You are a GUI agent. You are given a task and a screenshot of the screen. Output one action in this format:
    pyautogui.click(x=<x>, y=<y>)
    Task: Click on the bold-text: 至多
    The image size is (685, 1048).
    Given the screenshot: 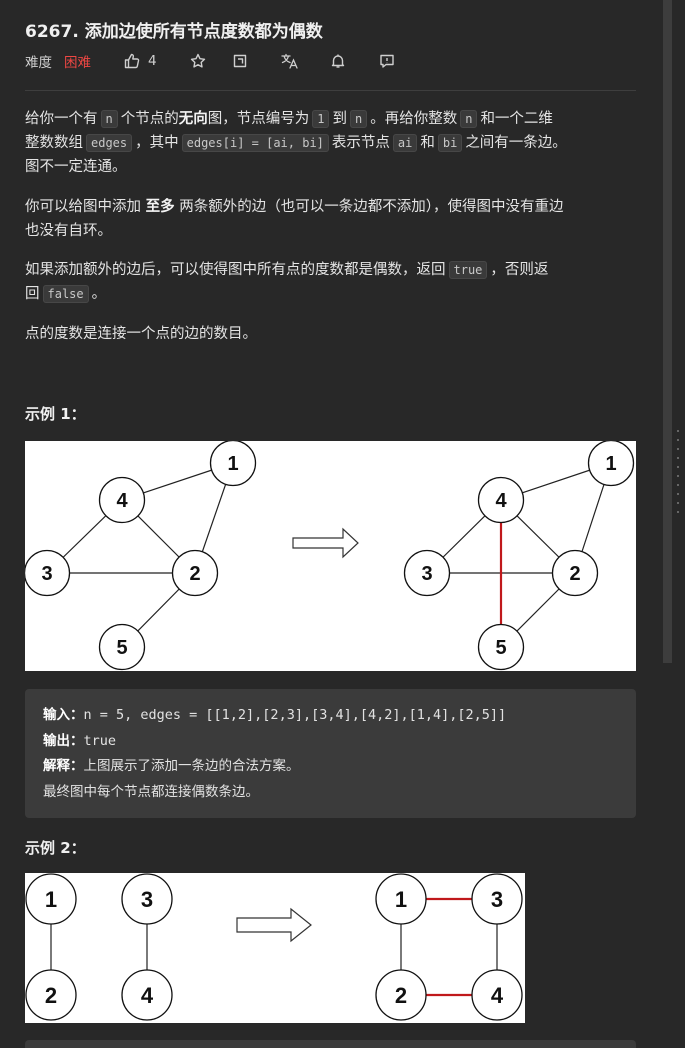 What is the action you would take?
    pyautogui.click(x=160, y=207)
    